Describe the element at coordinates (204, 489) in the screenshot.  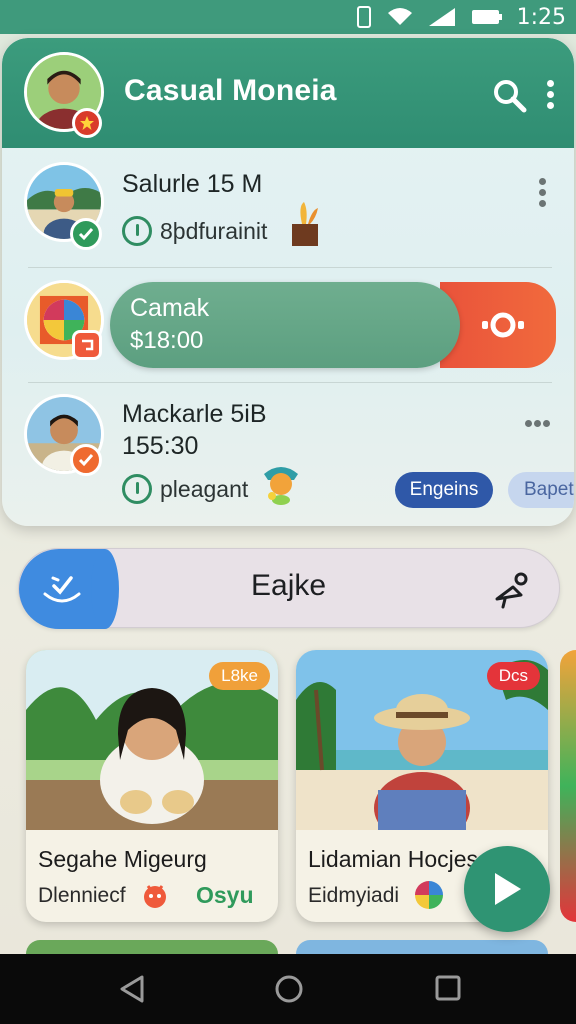
I see `contact-status: pleagant` at that location.